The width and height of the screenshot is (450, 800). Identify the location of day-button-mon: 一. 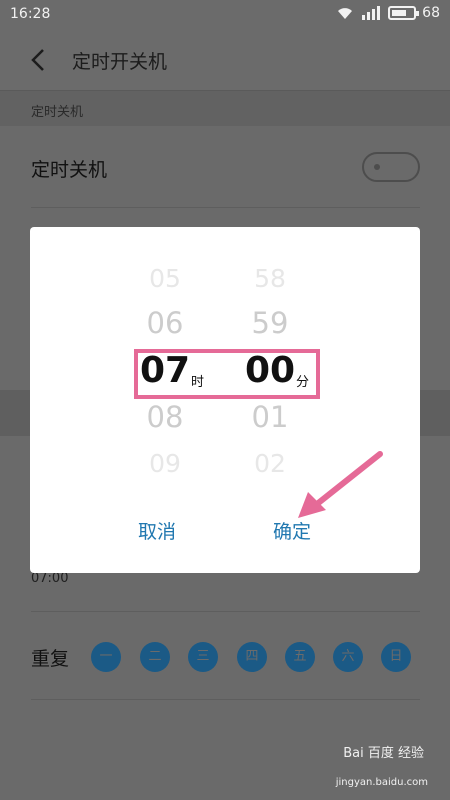
(106, 657).